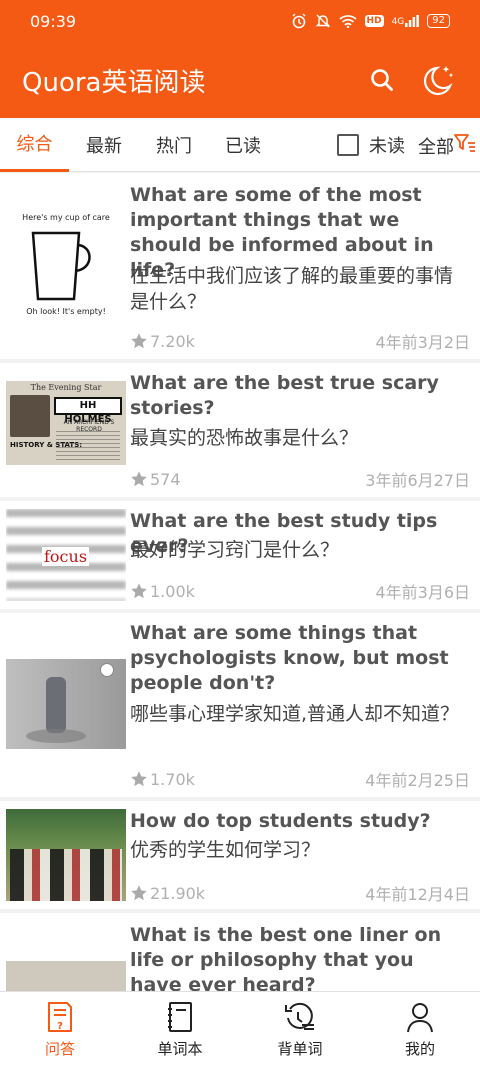 The width and height of the screenshot is (480, 1067). I want to click on thumb-people, so click(66, 875).